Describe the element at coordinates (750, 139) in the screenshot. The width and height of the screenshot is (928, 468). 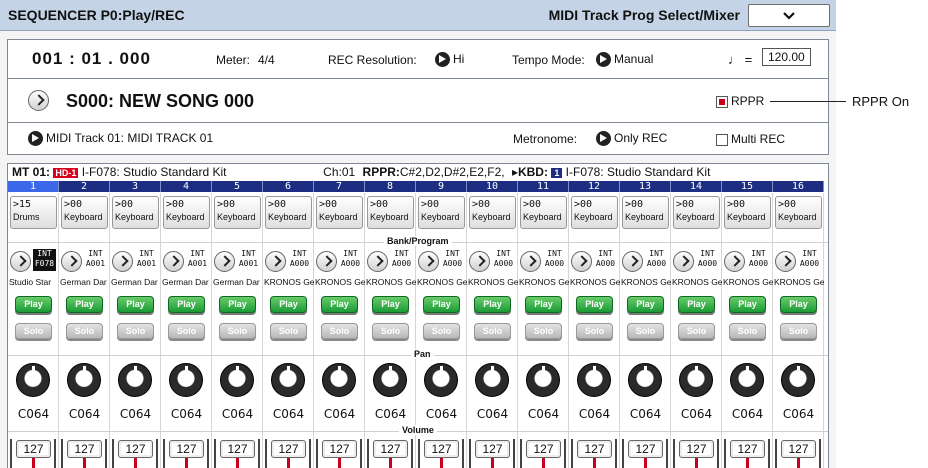
I see `multi-rec-checkbox: Multi REC` at that location.